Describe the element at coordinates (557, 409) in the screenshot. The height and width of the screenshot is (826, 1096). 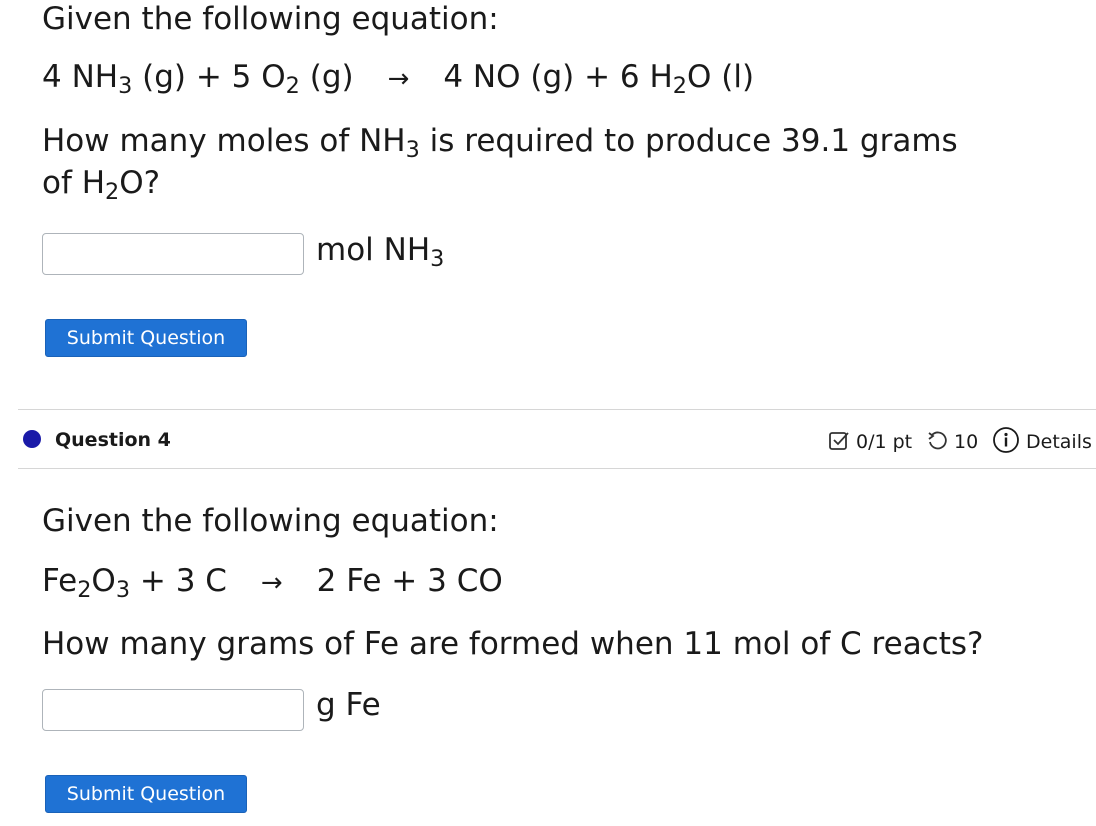
I see `header-divider-top` at that location.